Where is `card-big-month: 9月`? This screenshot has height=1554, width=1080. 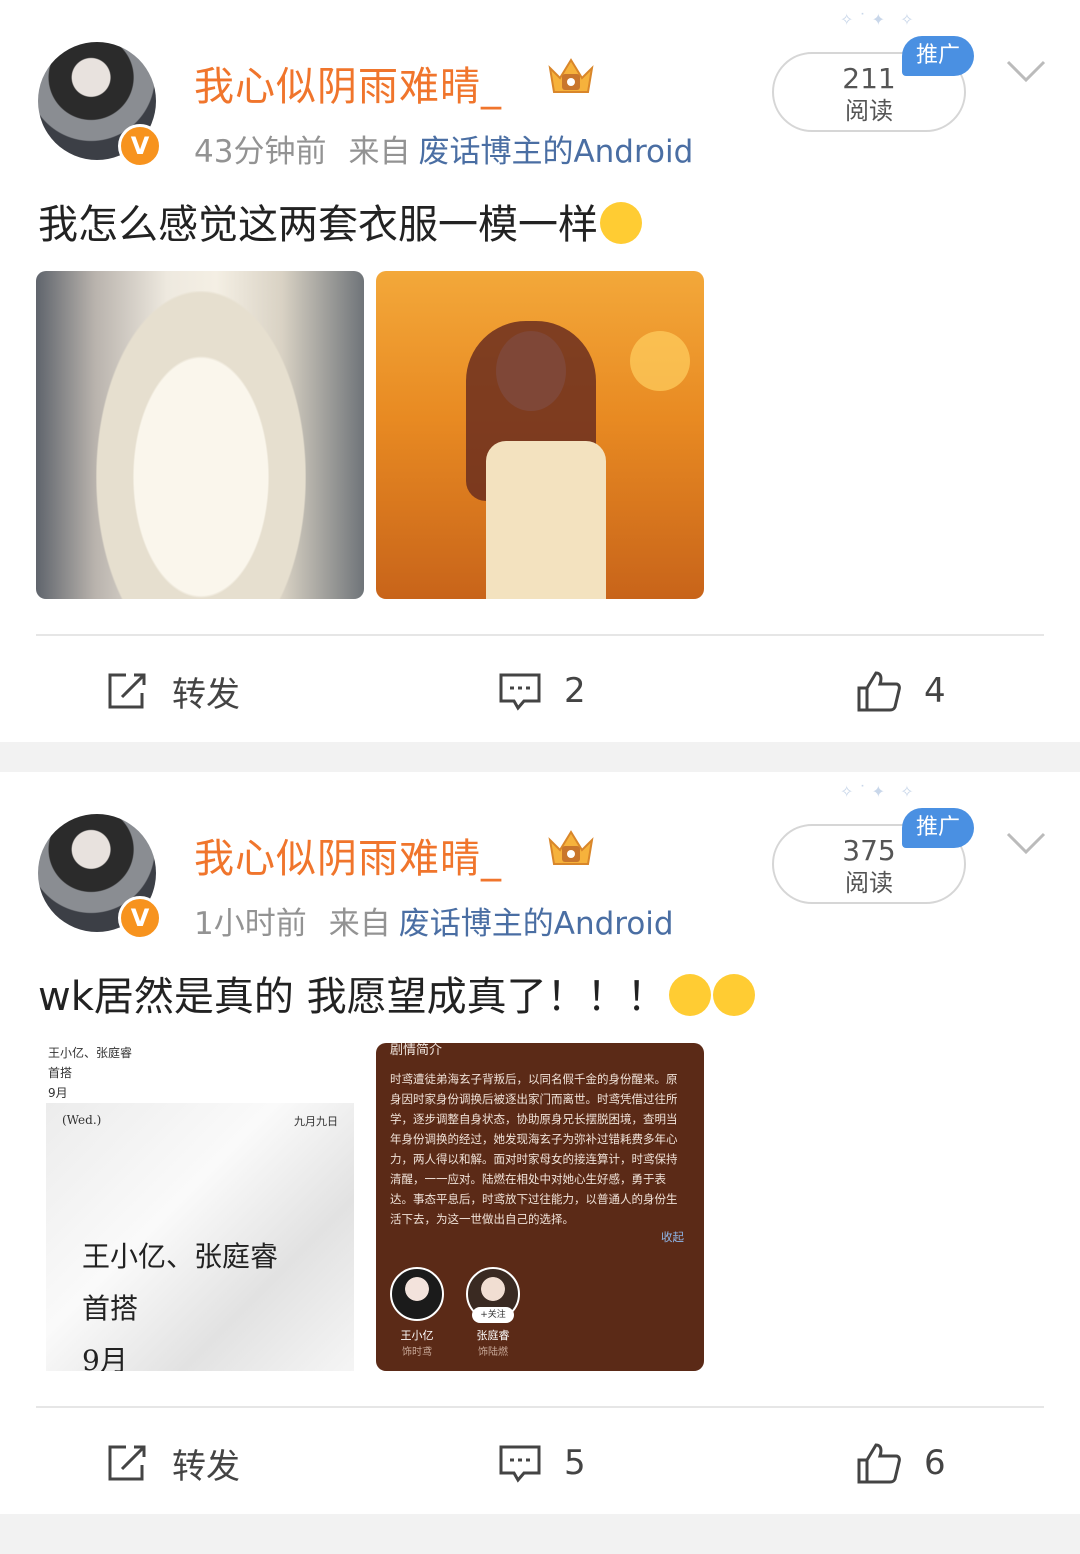
card-big-month: 9月 is located at coordinates (105, 1357).